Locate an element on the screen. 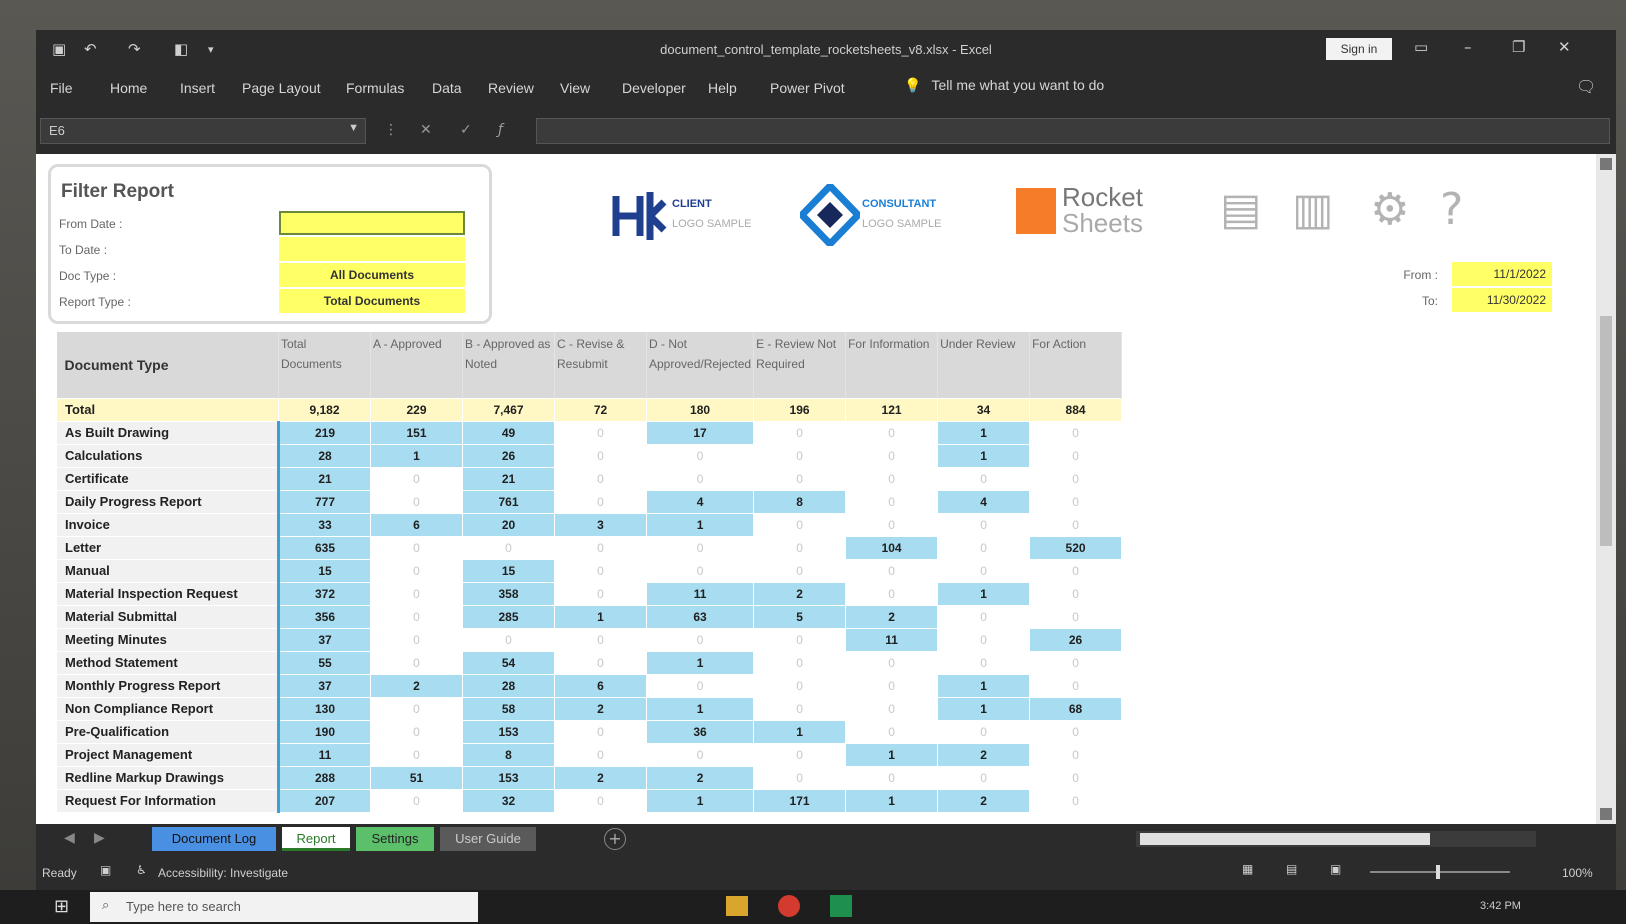 The width and height of the screenshot is (1626, 924). row-document-type: Calculations is located at coordinates (167, 455).